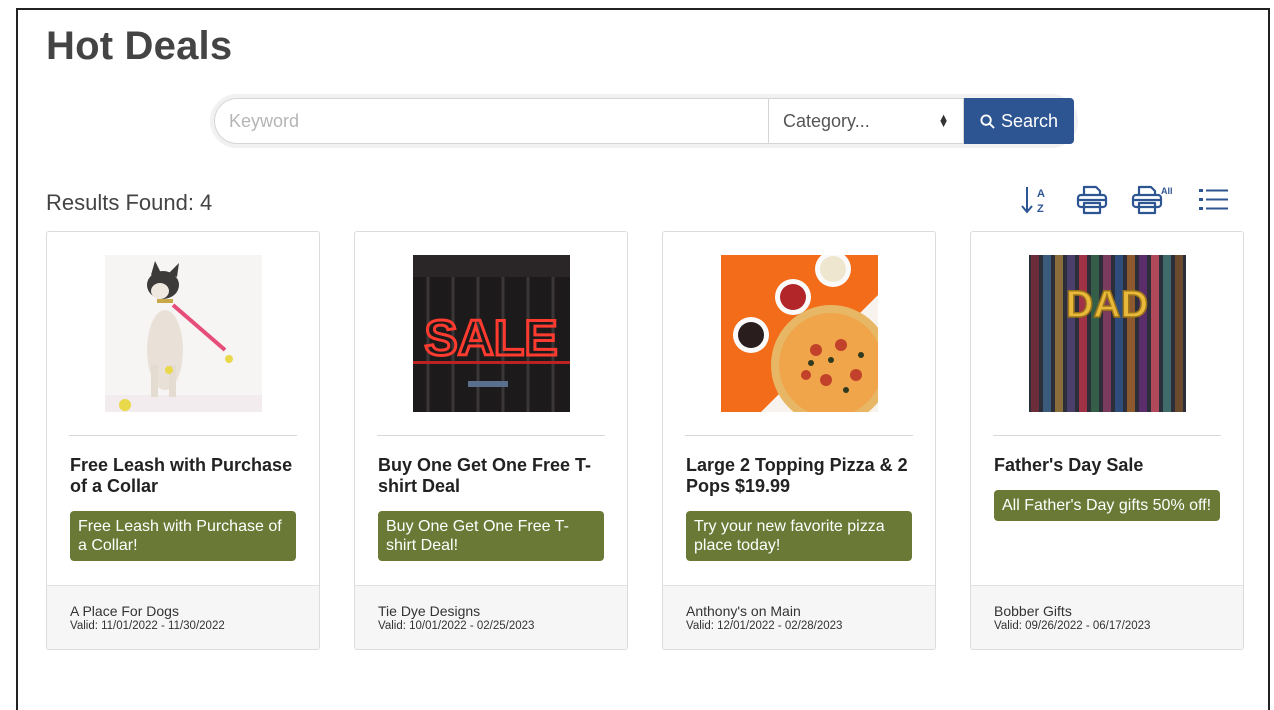 The image size is (1274, 710). Describe the element at coordinates (120, 202) in the screenshot. I see `results-found-label: Results Found:` at that location.